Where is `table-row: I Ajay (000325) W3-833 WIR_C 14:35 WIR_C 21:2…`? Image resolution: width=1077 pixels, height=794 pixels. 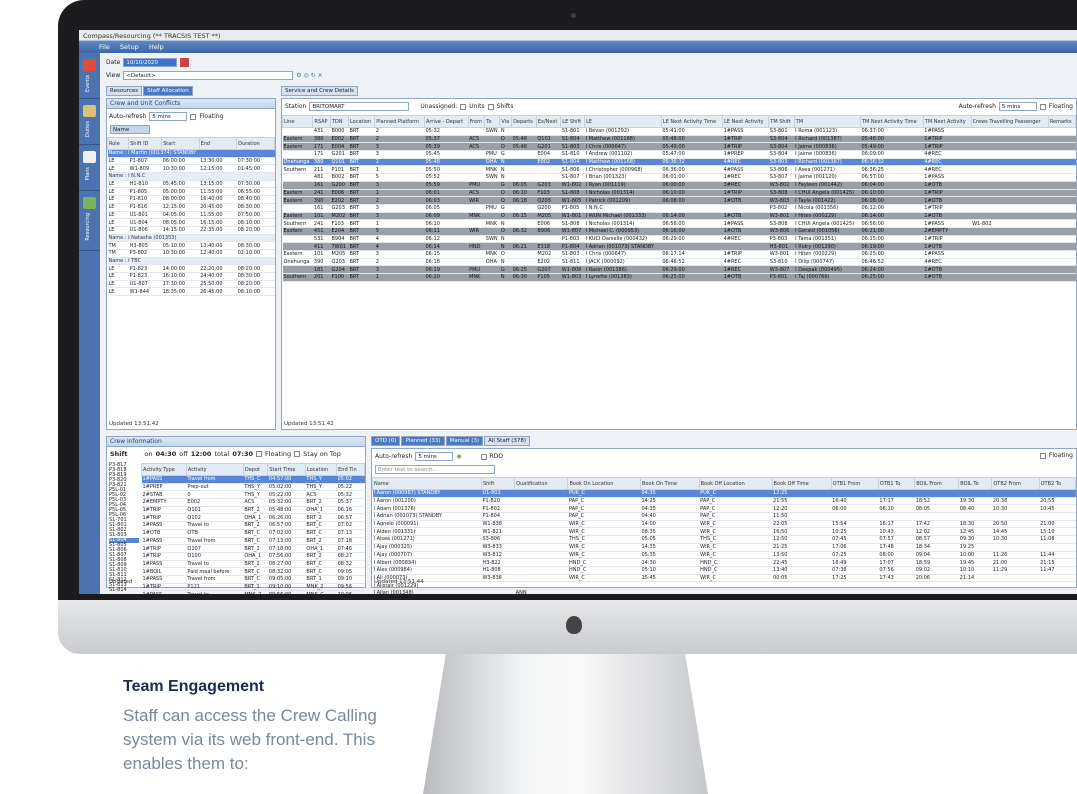
table-row: I Ajay (000325) W3-833 WIR_C 14:35 WIR_C 21:2… is located at coordinates (724, 547).